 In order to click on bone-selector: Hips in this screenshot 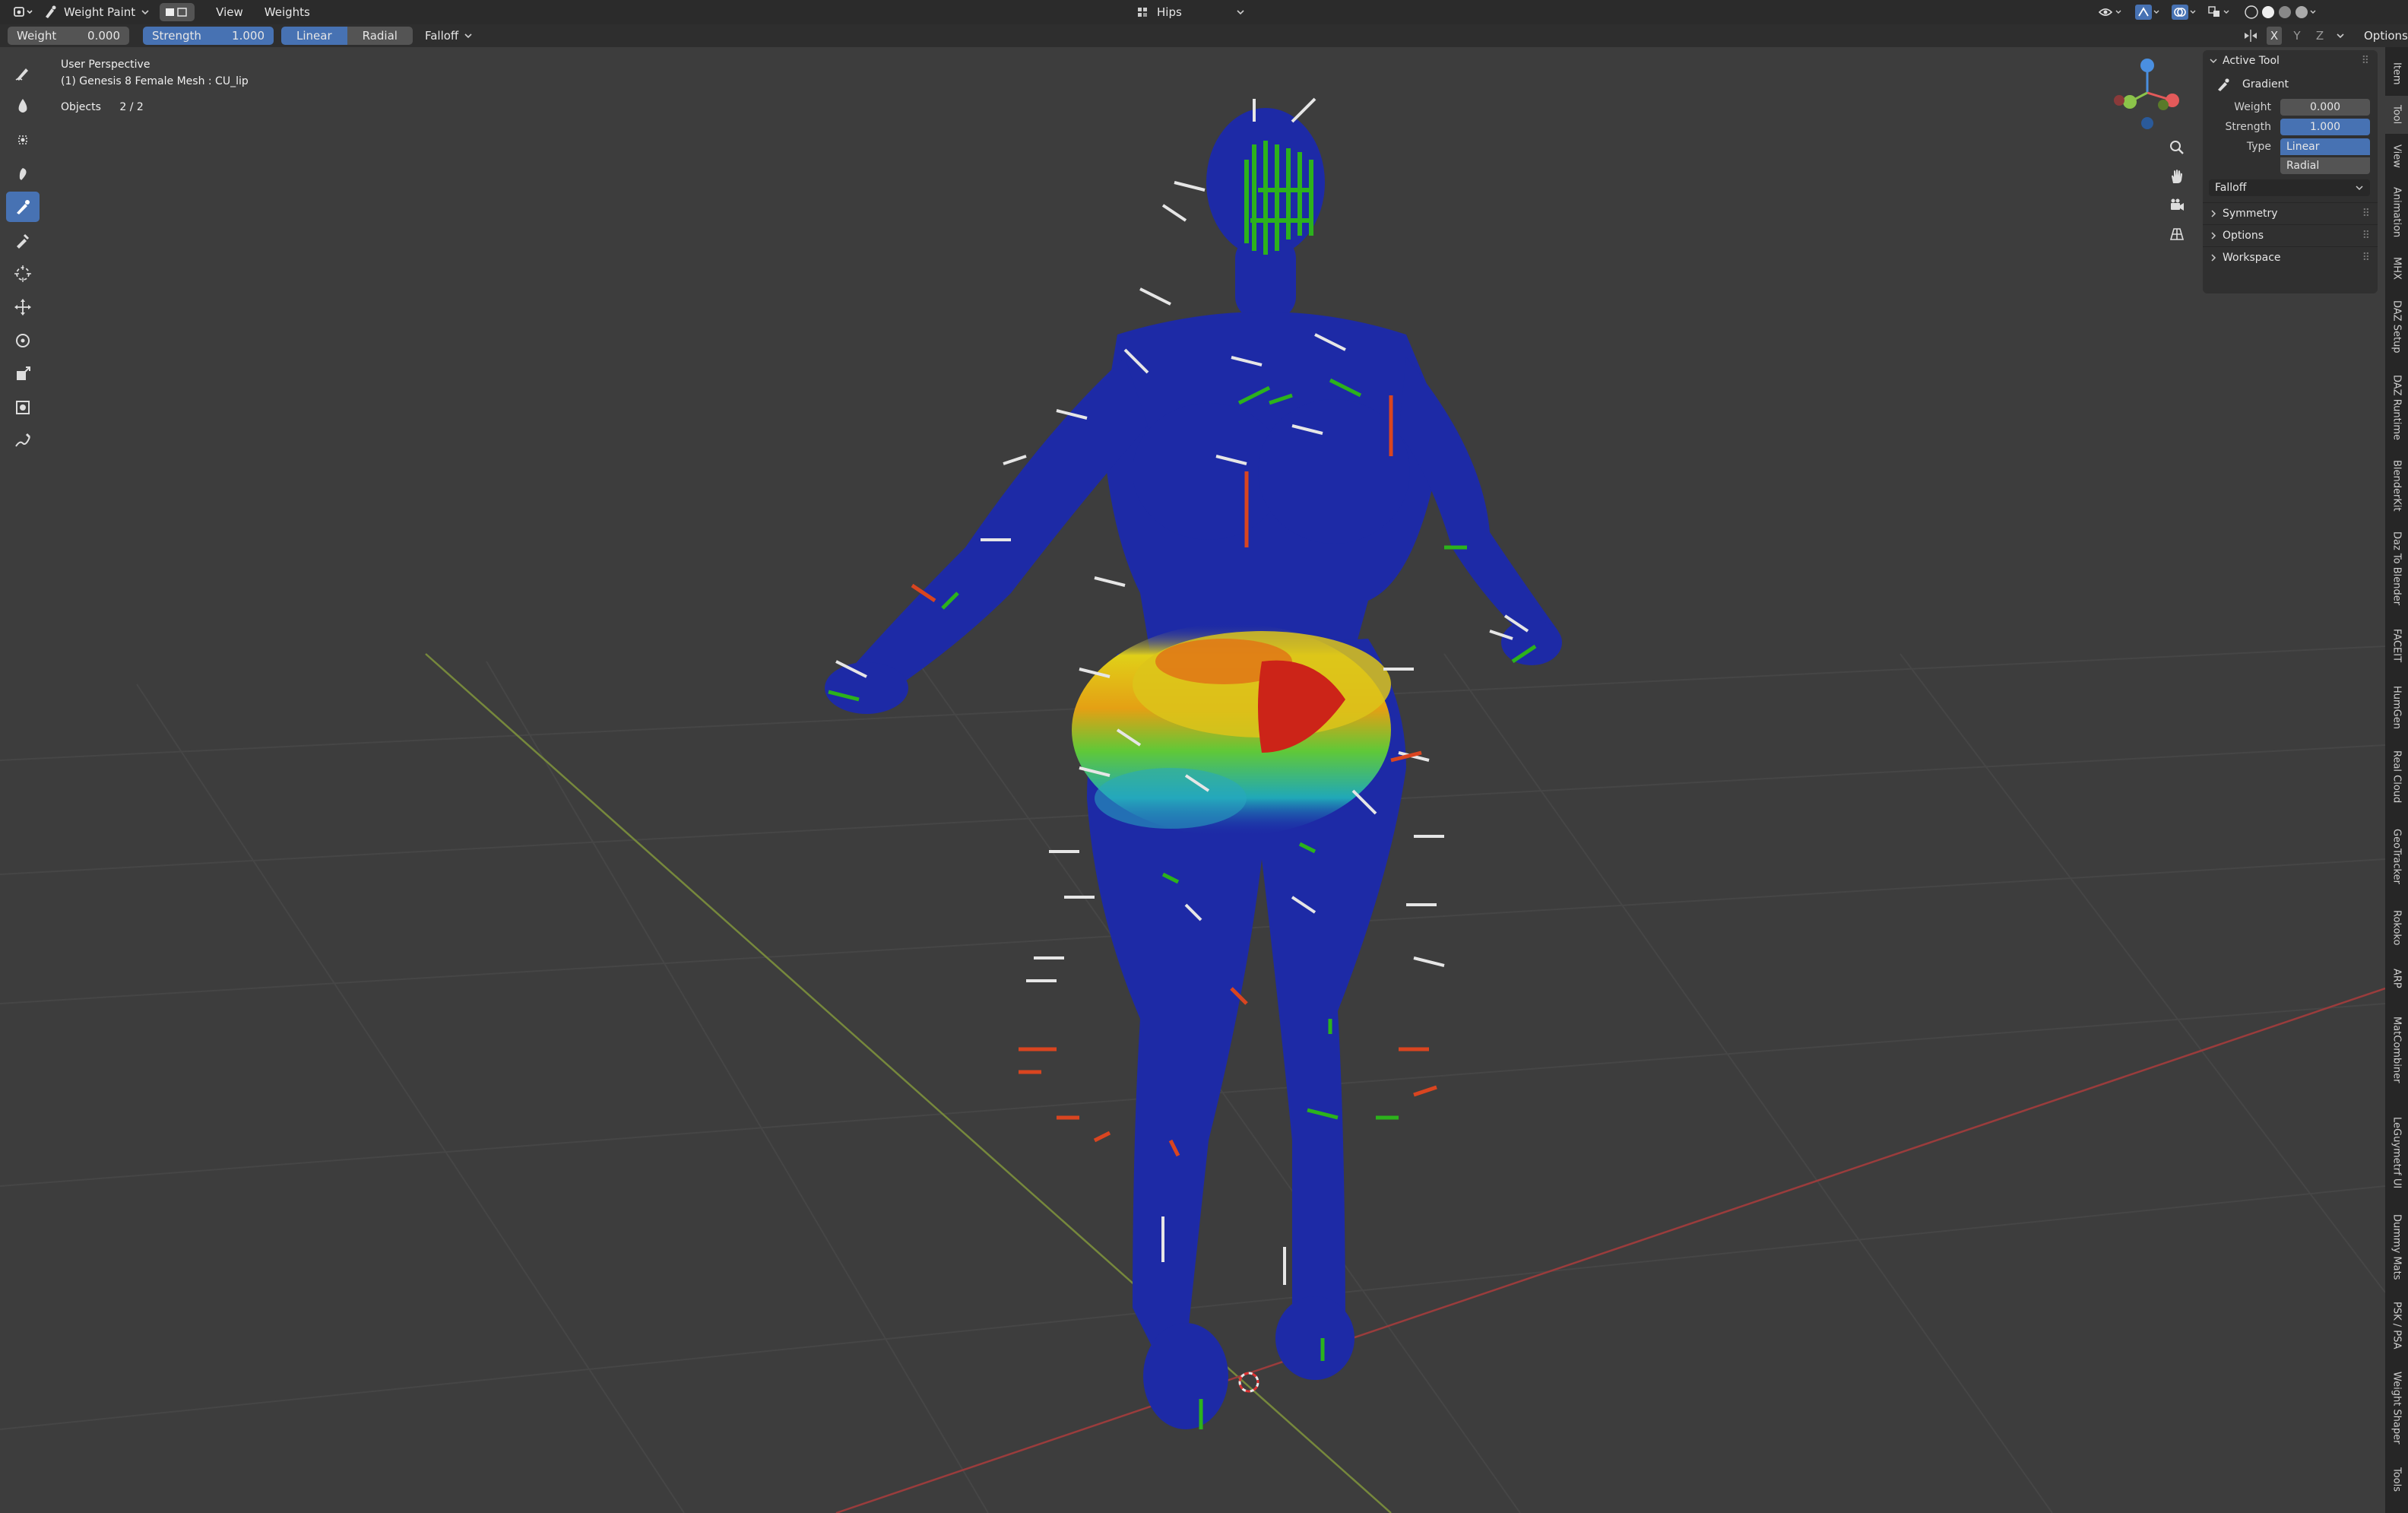, I will do `click(1193, 12)`.